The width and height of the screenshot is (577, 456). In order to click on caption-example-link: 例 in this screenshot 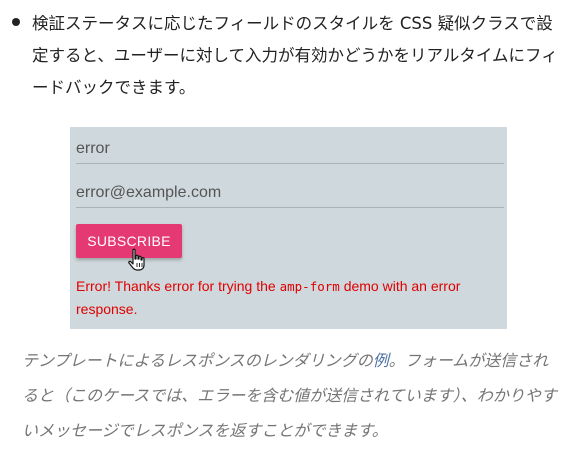, I will do `click(381, 360)`.